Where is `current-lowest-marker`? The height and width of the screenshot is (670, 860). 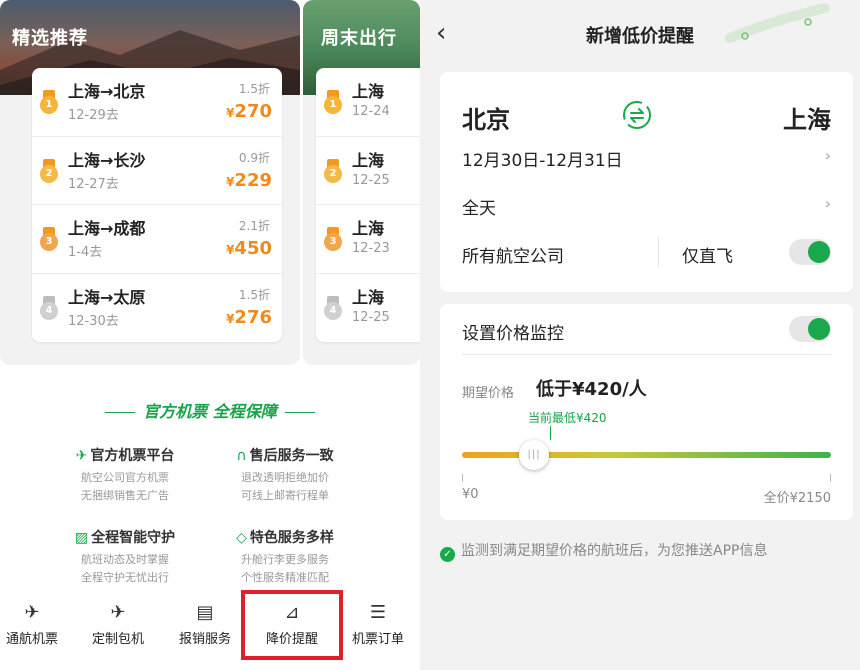 current-lowest-marker is located at coordinates (550, 433).